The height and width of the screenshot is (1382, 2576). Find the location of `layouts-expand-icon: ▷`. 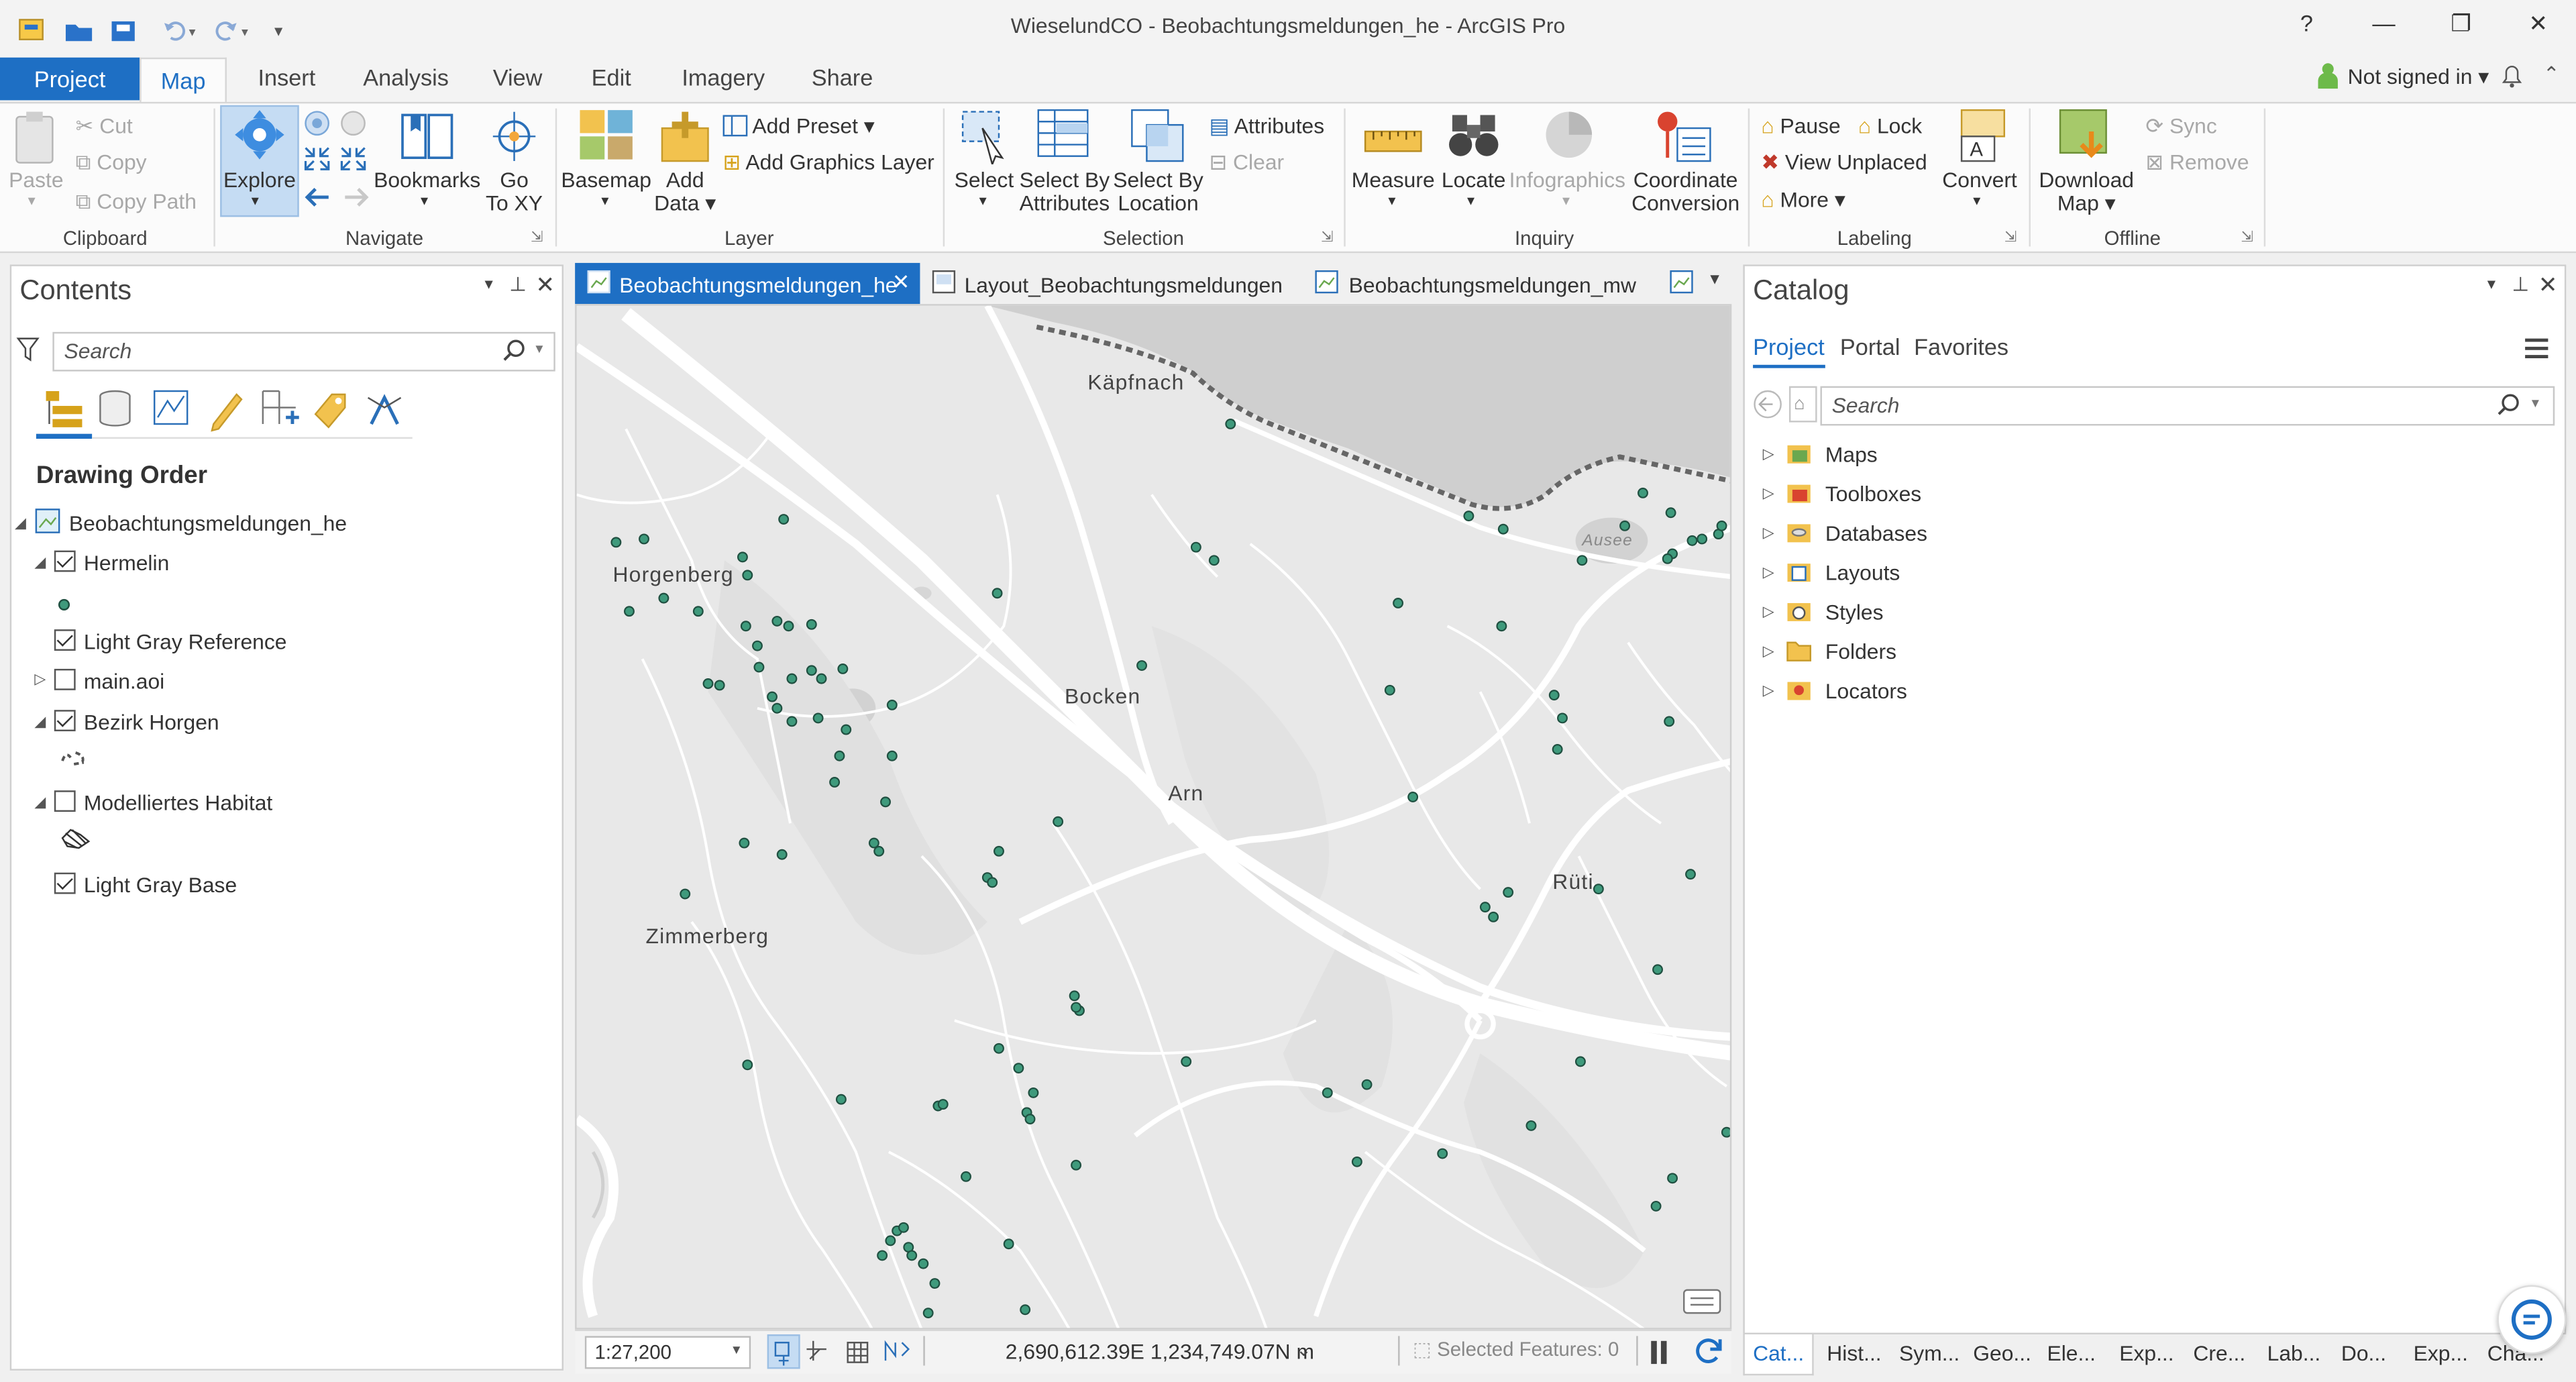

layouts-expand-icon: ▷ is located at coordinates (1768, 573).